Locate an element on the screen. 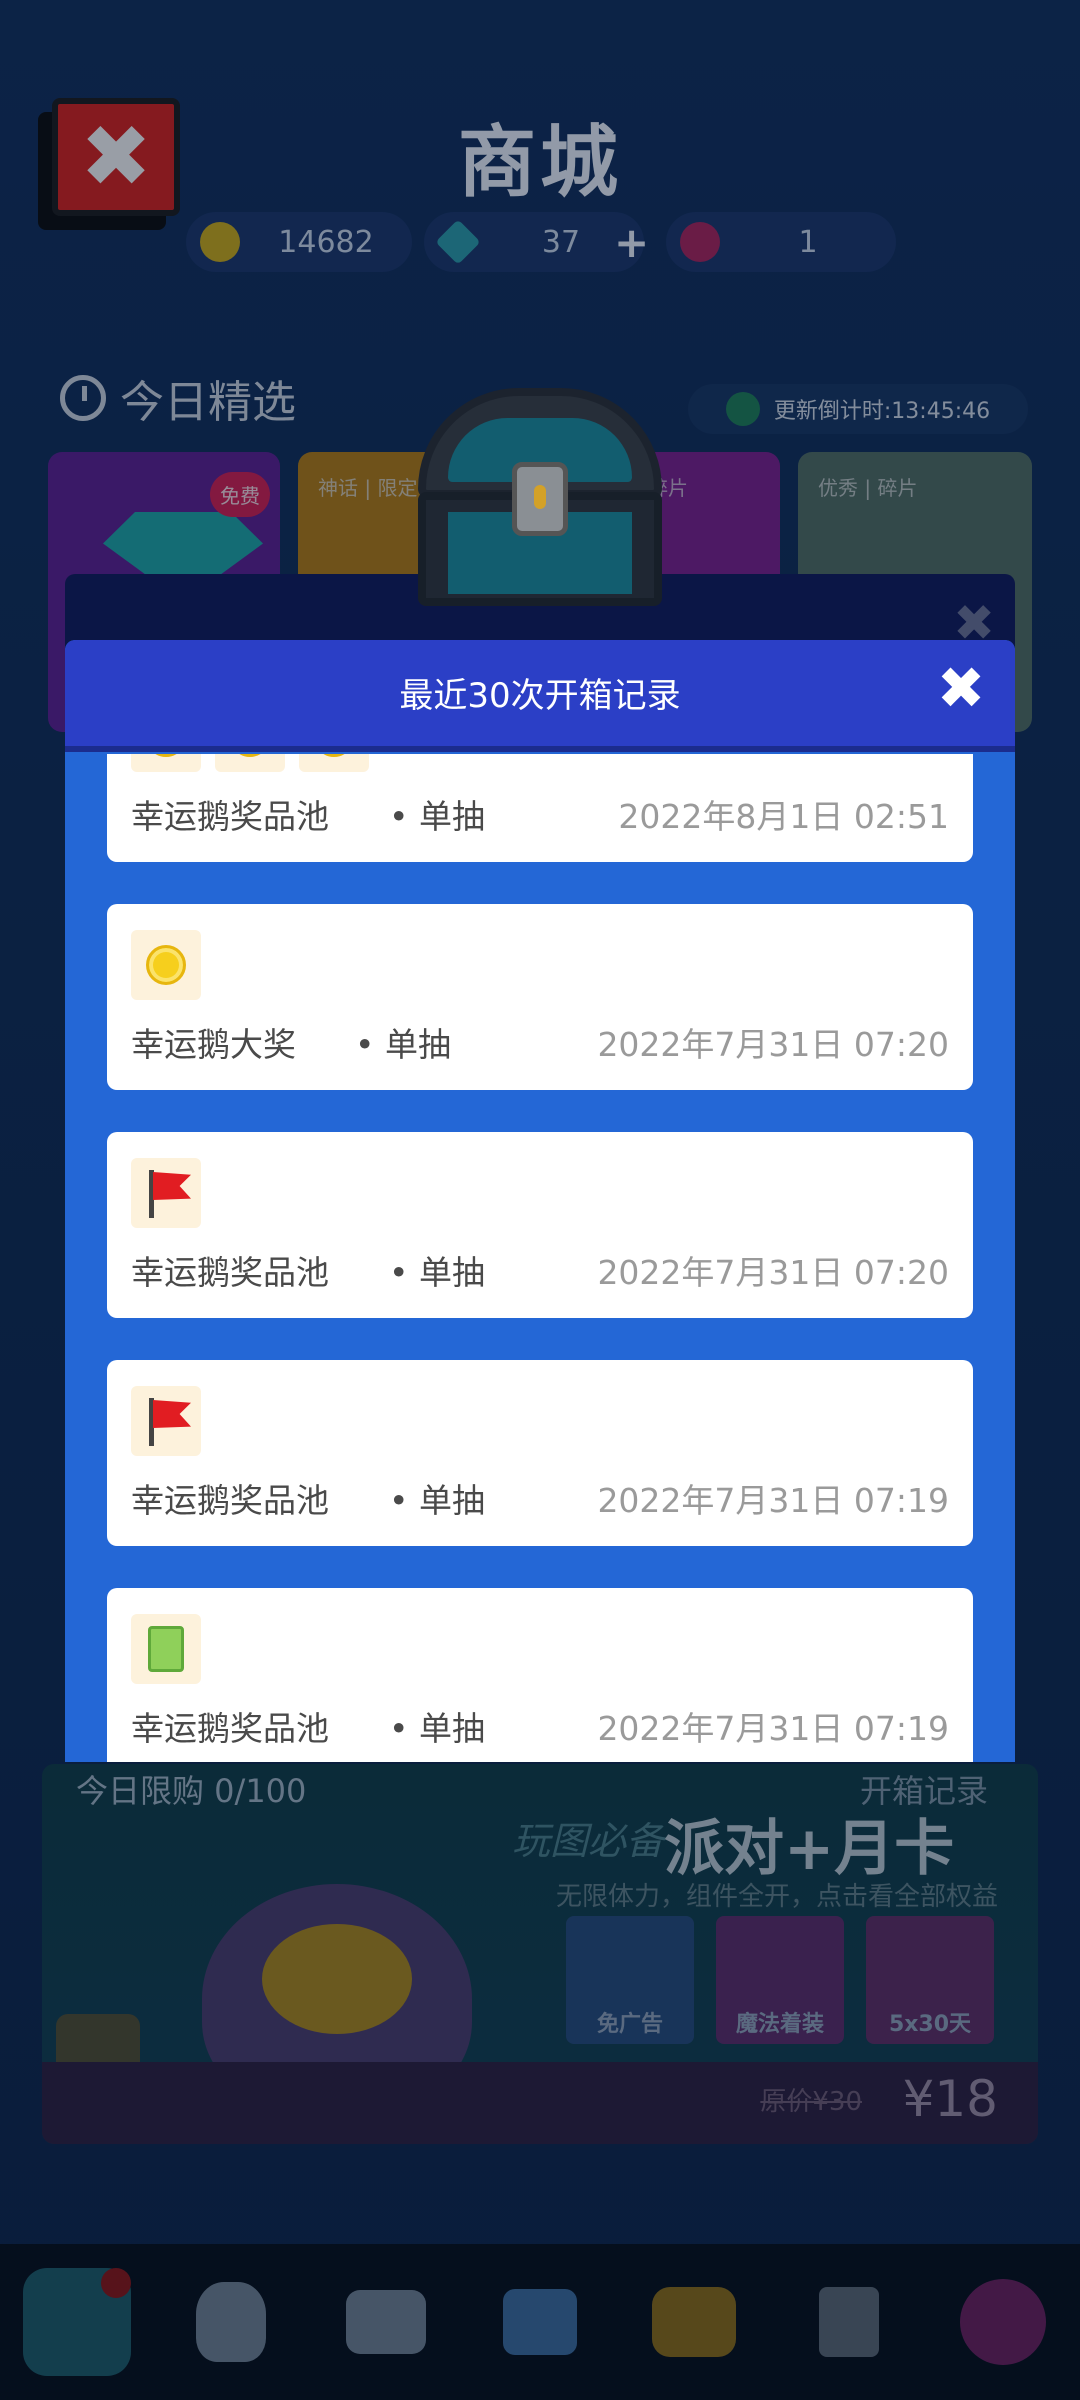  green-card-icon is located at coordinates (166, 1649).